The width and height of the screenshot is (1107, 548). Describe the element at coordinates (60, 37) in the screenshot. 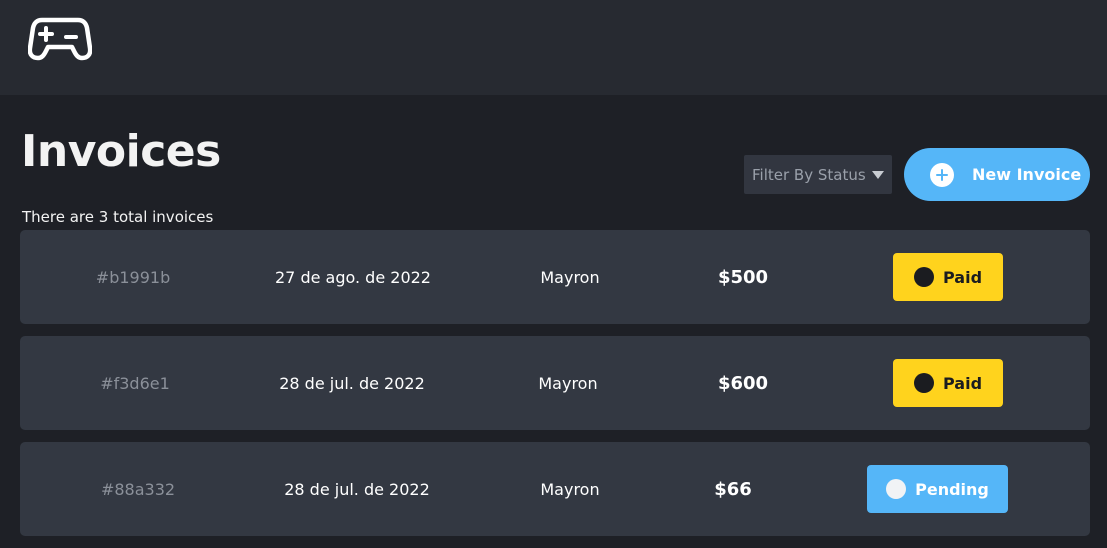

I see `gamepad-icon` at that location.